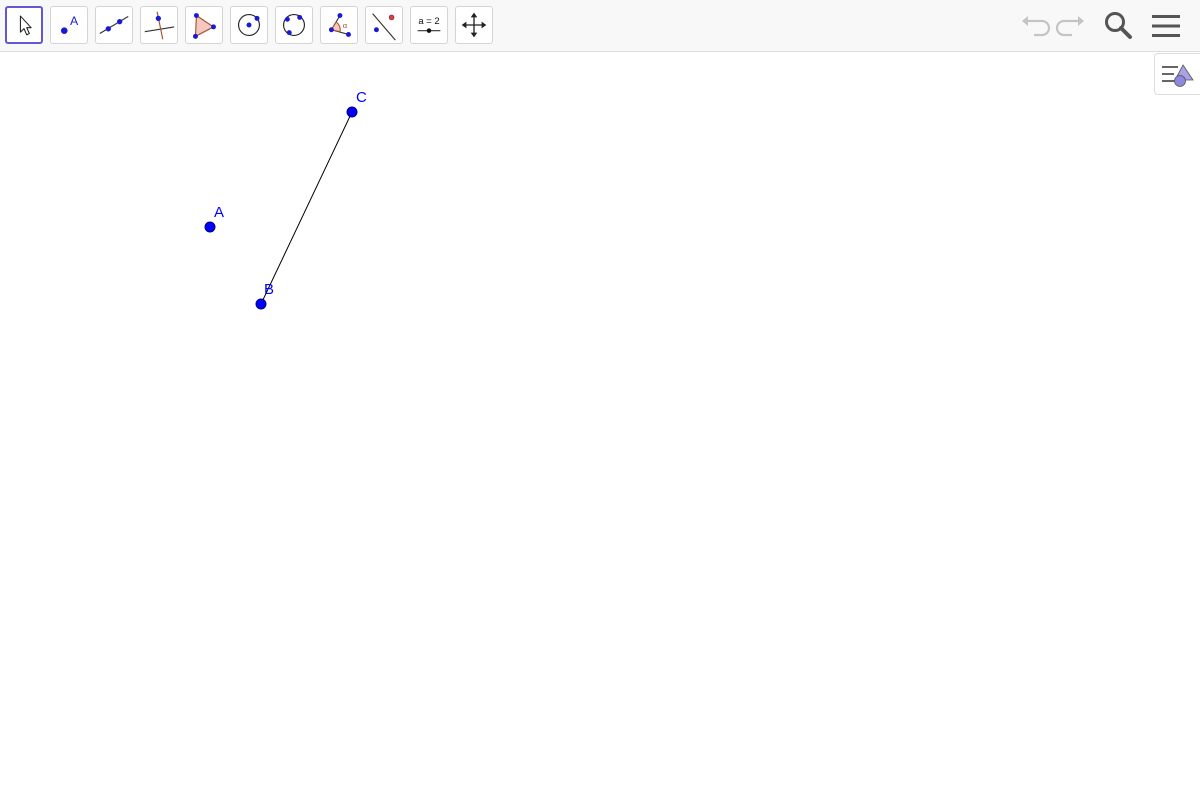 The image size is (1200, 805). I want to click on circle-tool-button, so click(249, 25).